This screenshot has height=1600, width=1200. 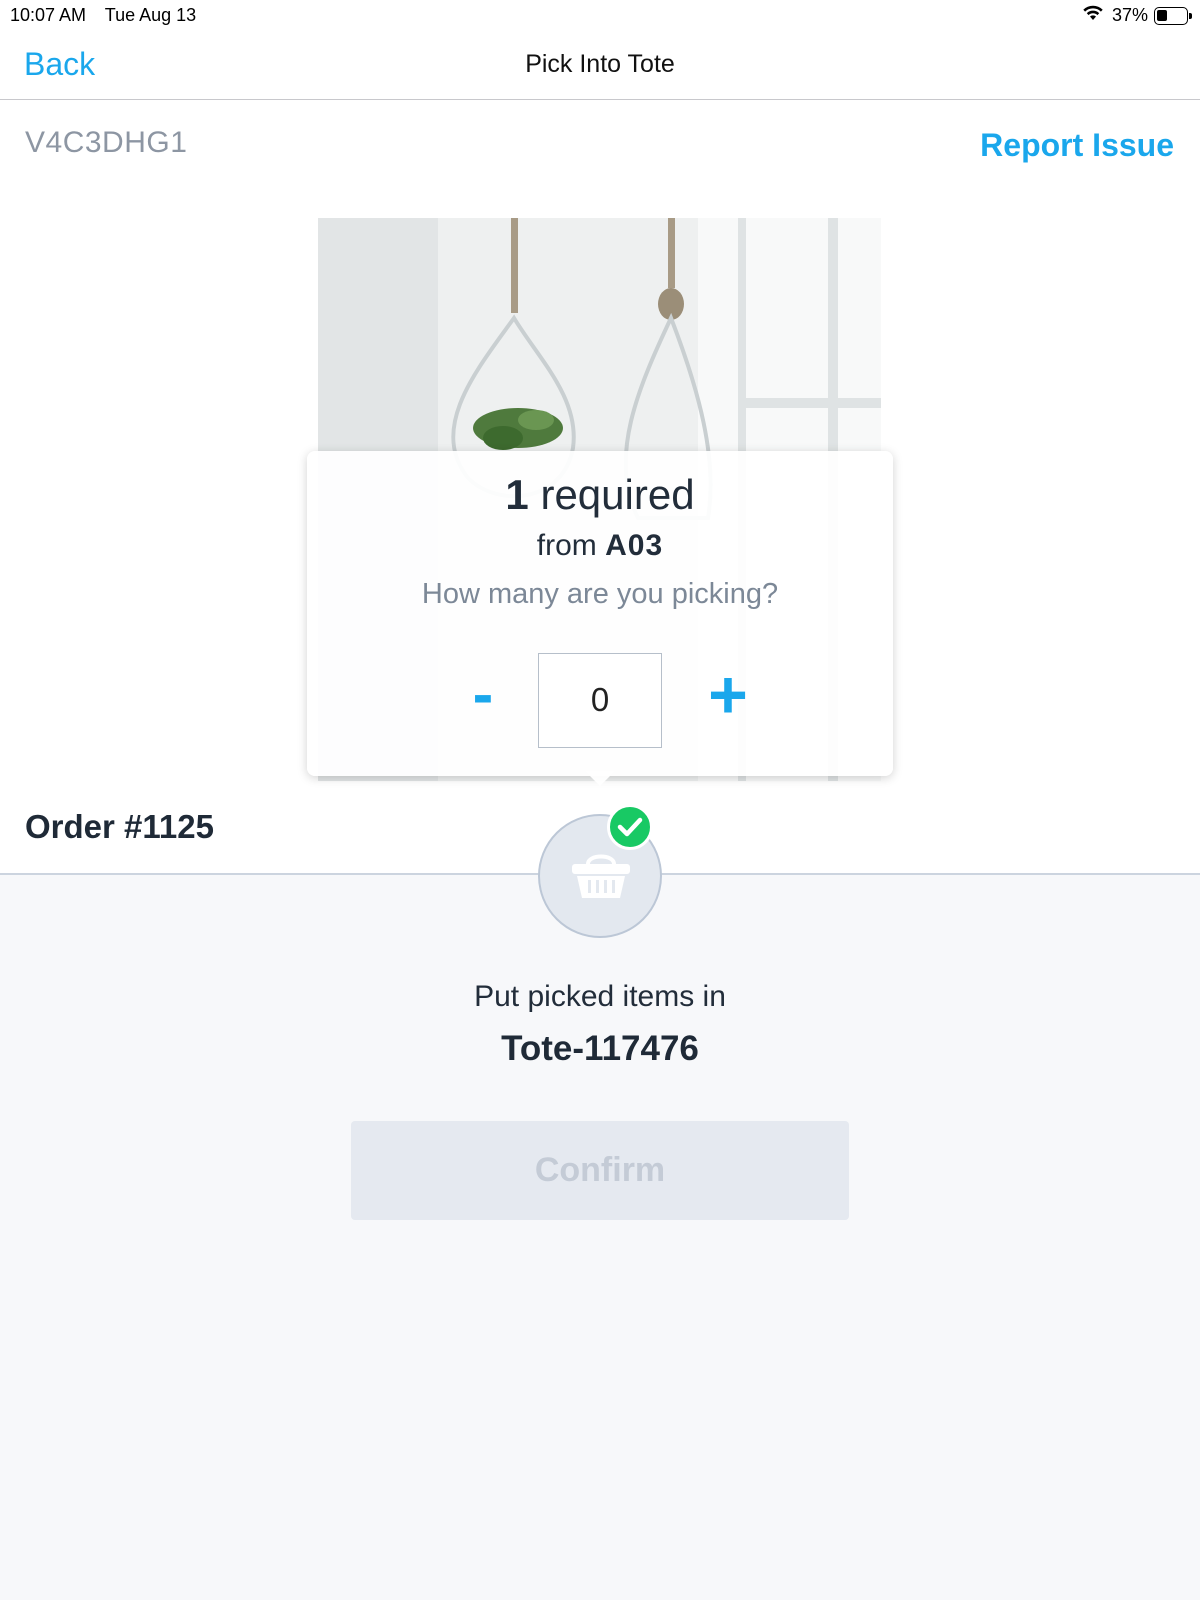 I want to click on status-date: Tue Aug 13, so click(x=150, y=15).